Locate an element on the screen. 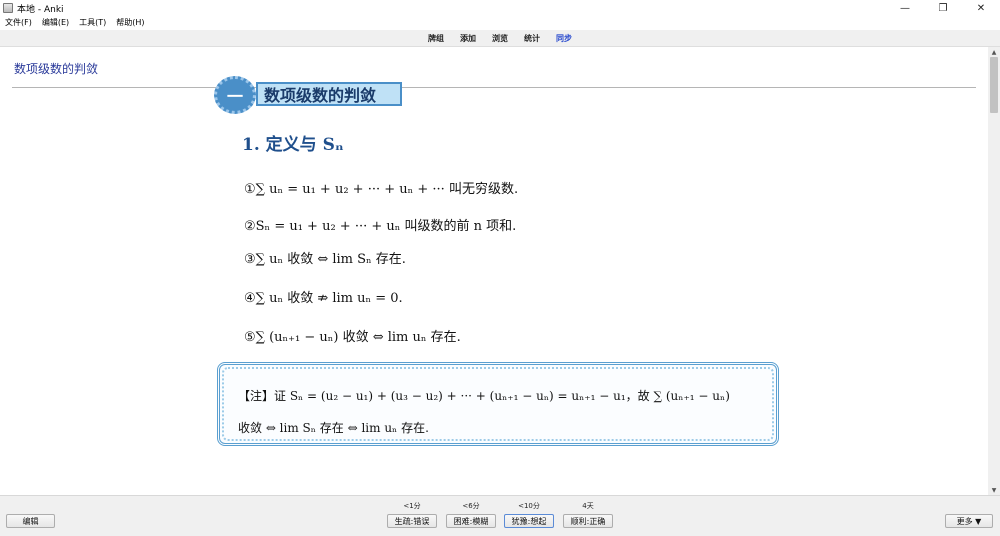 The image size is (1000, 536). note-line-2: 收敛 ⇔ lim Sₙ 存在 ⇔ lim uₙ 存在. is located at coordinates (333, 428).